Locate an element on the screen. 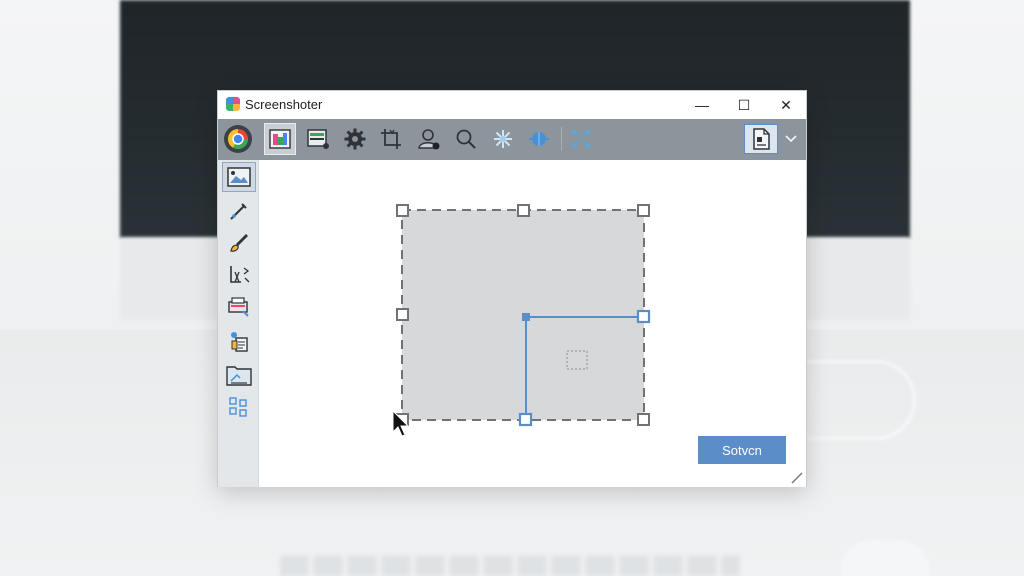 This screenshot has width=1024, height=576. sidebar-item-print is located at coordinates (239, 307).